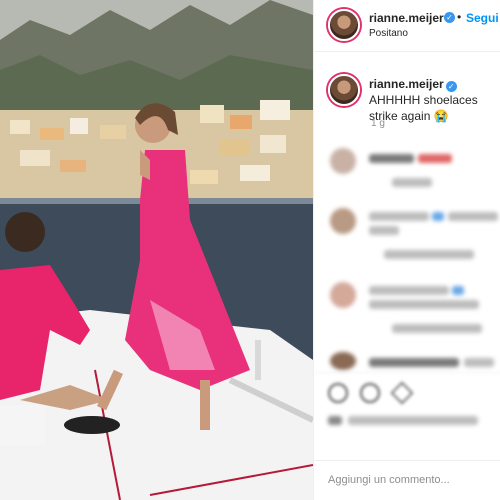 The height and width of the screenshot is (500, 500). What do you see at coordinates (344, 90) in the screenshot?
I see `caption-avatar` at bounding box center [344, 90].